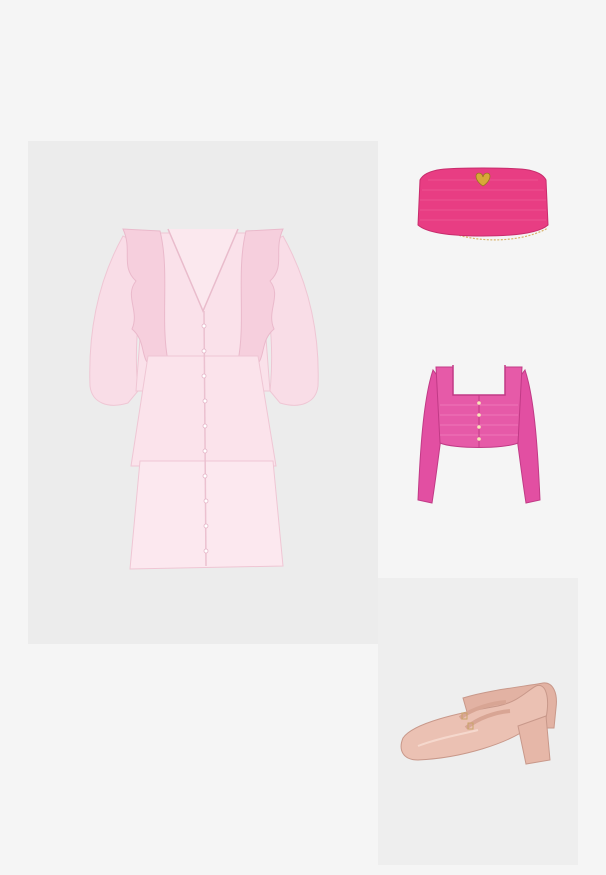 The height and width of the screenshot is (875, 606). I want to click on clutch-bag-product-tile, so click(483, 205).